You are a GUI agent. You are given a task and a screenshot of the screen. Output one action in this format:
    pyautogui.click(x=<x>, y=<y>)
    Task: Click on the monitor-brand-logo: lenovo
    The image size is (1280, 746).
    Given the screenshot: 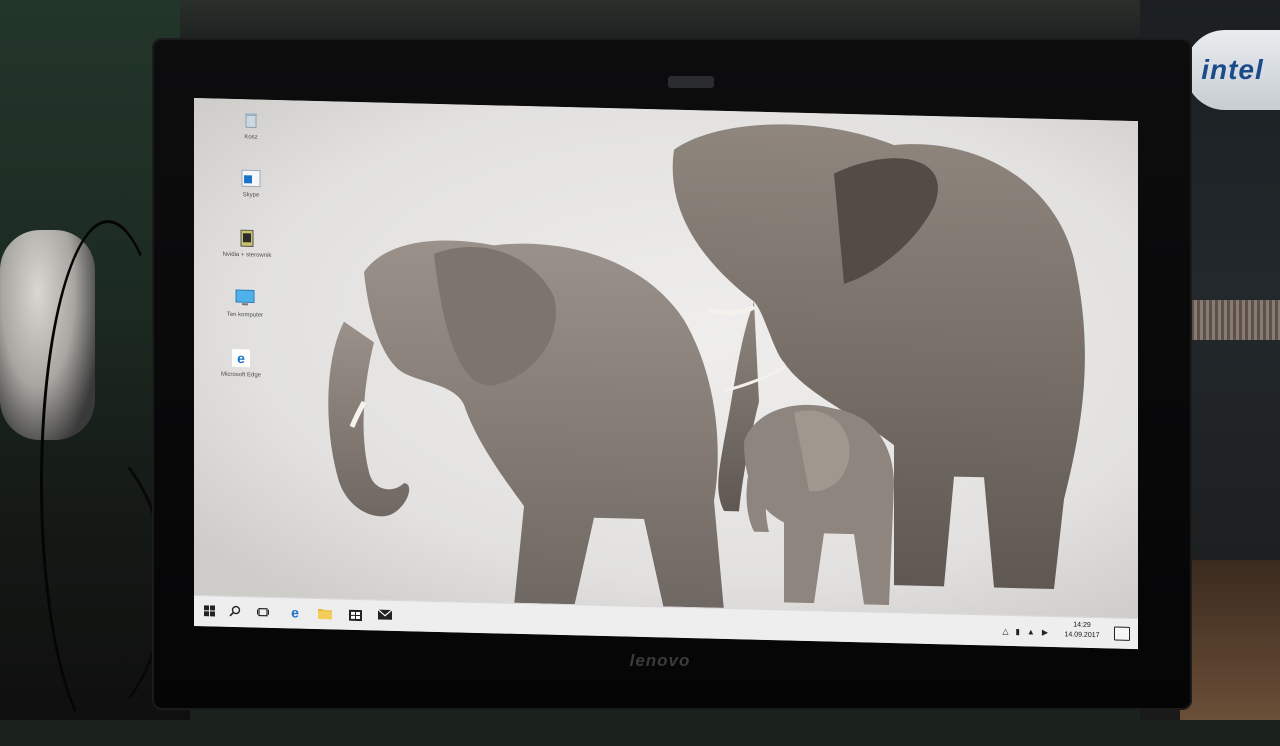 What is the action you would take?
    pyautogui.click(x=660, y=660)
    